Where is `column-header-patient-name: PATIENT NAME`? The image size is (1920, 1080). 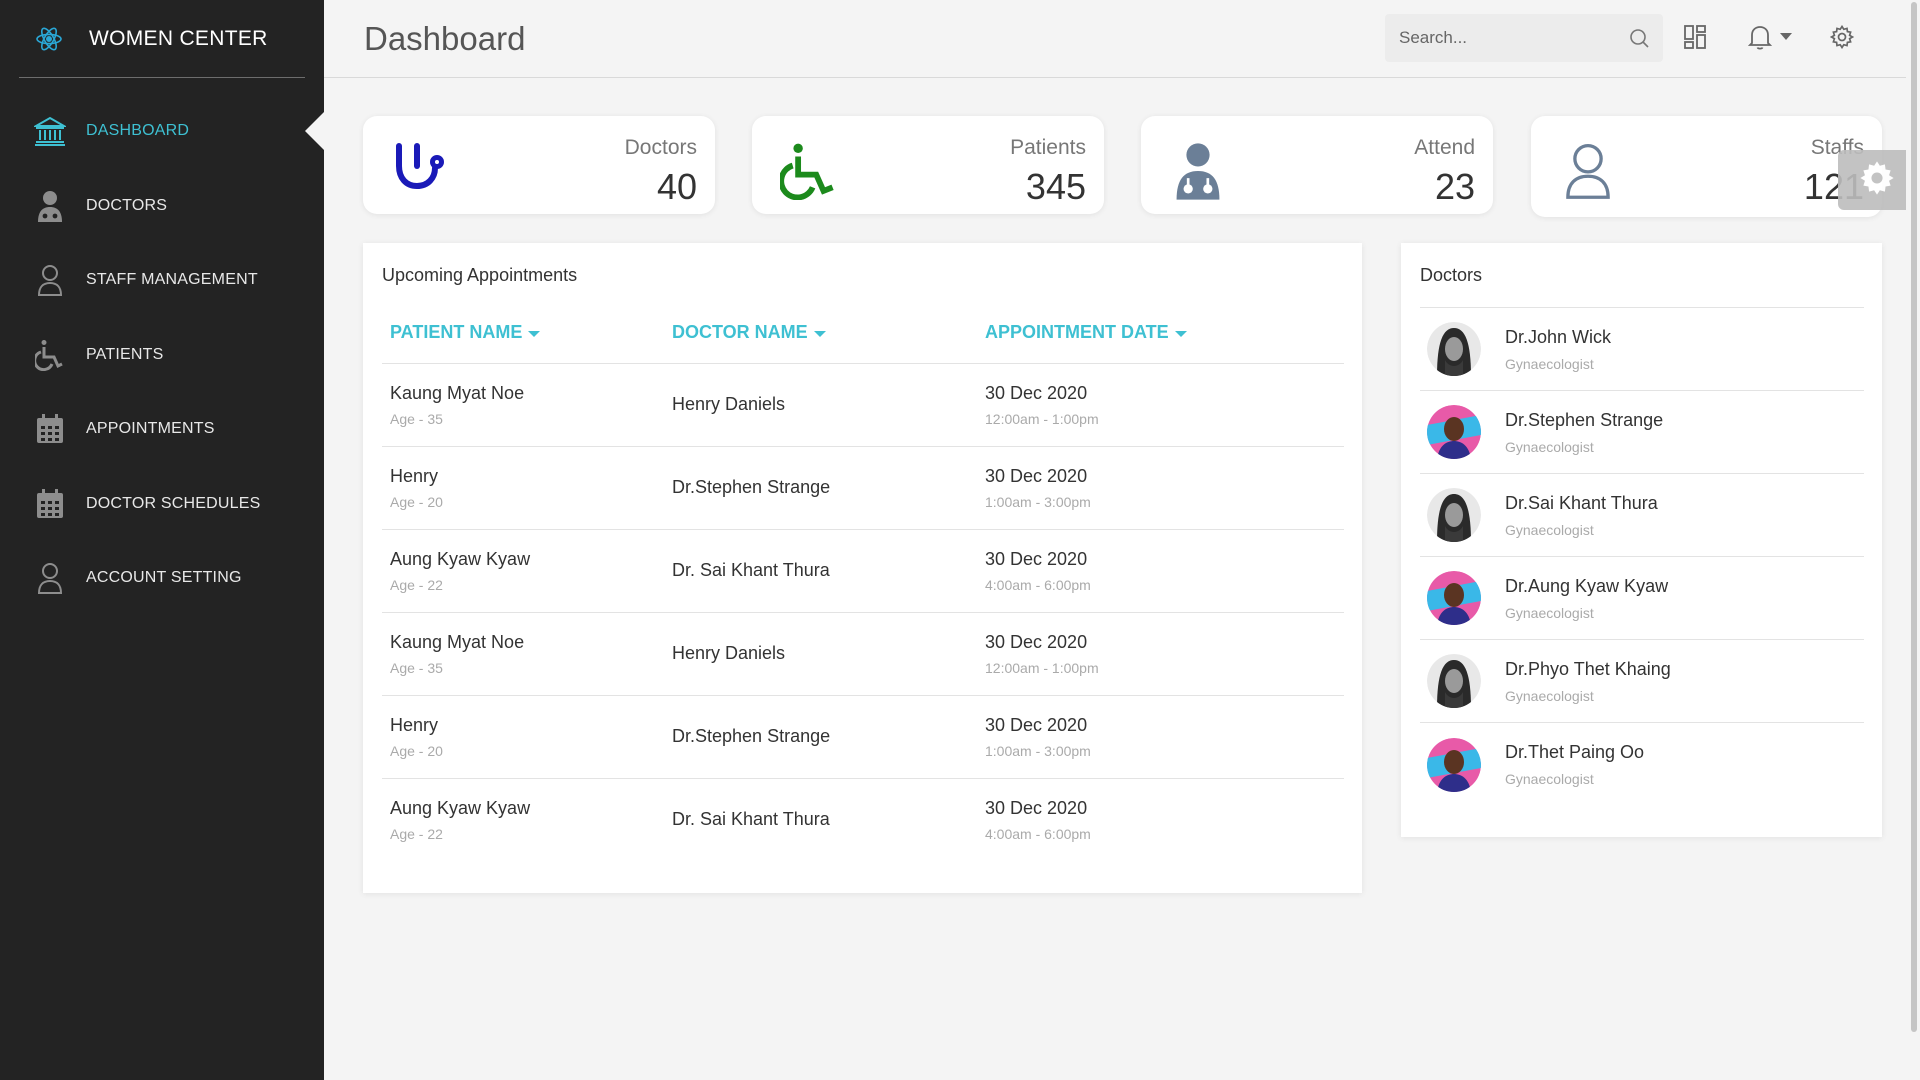 column-header-patient-name: PATIENT NAME is located at coordinates (523, 333).